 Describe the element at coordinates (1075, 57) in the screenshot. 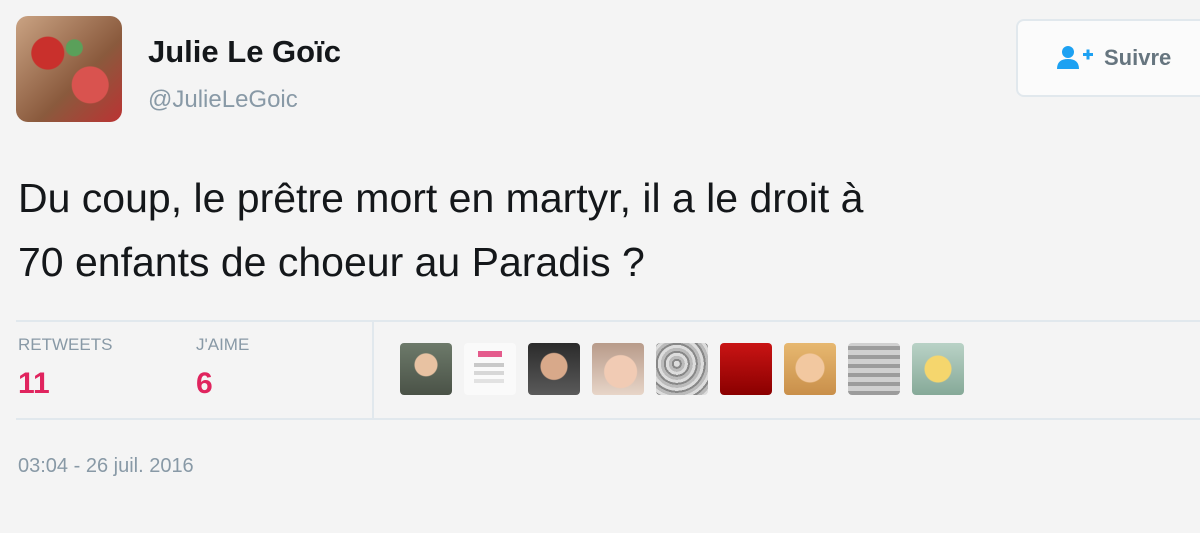

I see `add-user-icon` at that location.